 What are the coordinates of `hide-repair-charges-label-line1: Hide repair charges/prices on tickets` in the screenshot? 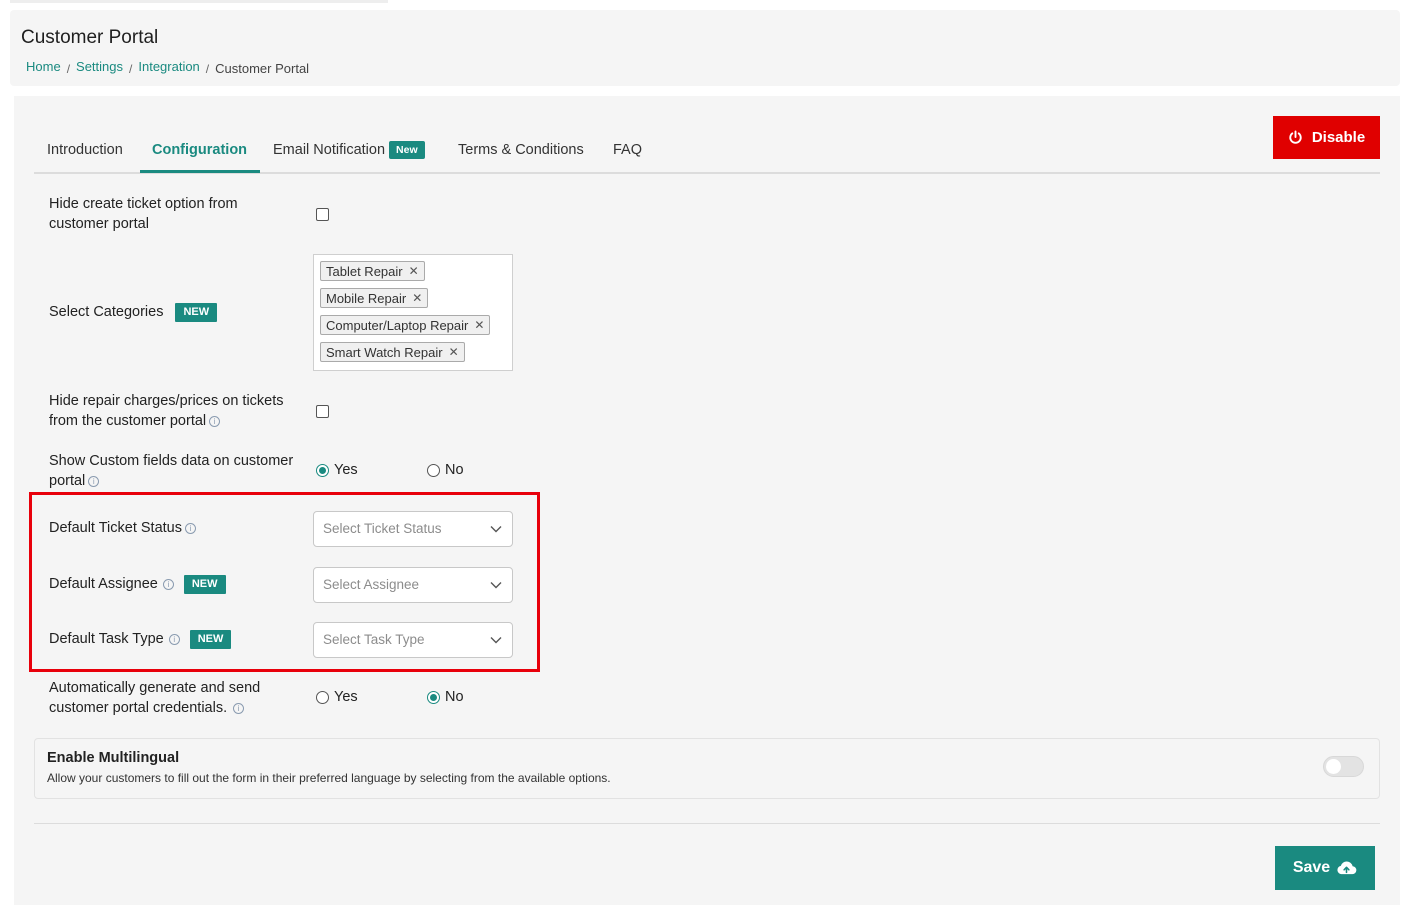 It's located at (166, 401).